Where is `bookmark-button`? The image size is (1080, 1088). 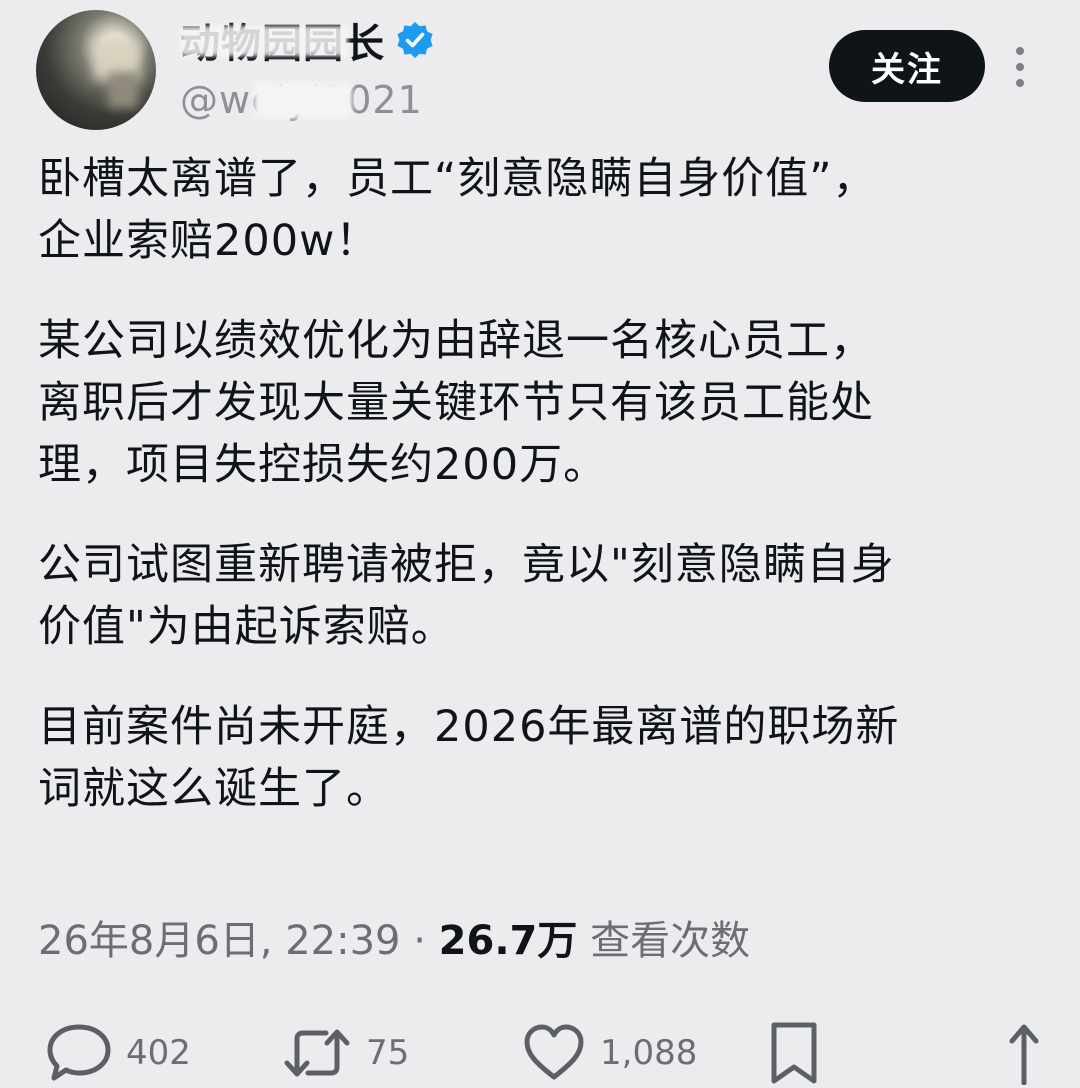 bookmark-button is located at coordinates (794, 1053).